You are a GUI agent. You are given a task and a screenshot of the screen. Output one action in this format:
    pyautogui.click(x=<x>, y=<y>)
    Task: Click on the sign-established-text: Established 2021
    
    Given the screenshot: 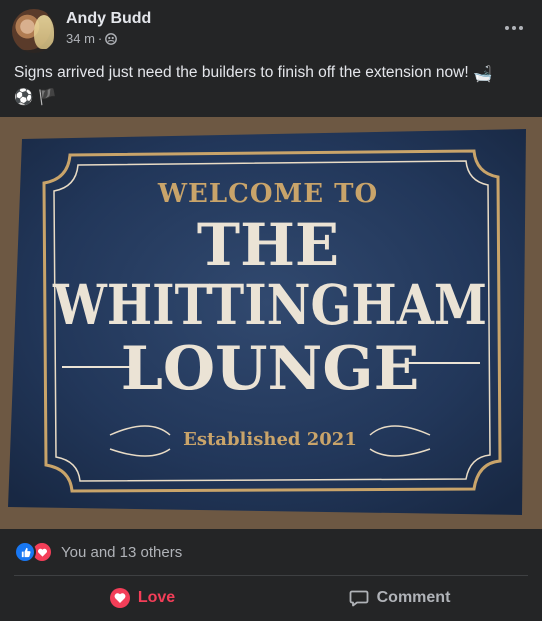 What is the action you would take?
    pyautogui.click(x=270, y=439)
    